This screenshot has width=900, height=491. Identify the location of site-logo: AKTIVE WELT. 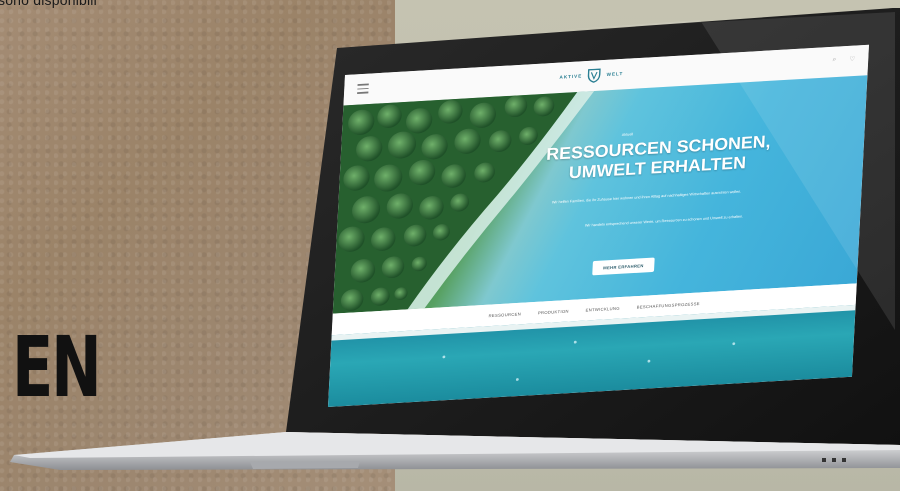
(591, 76).